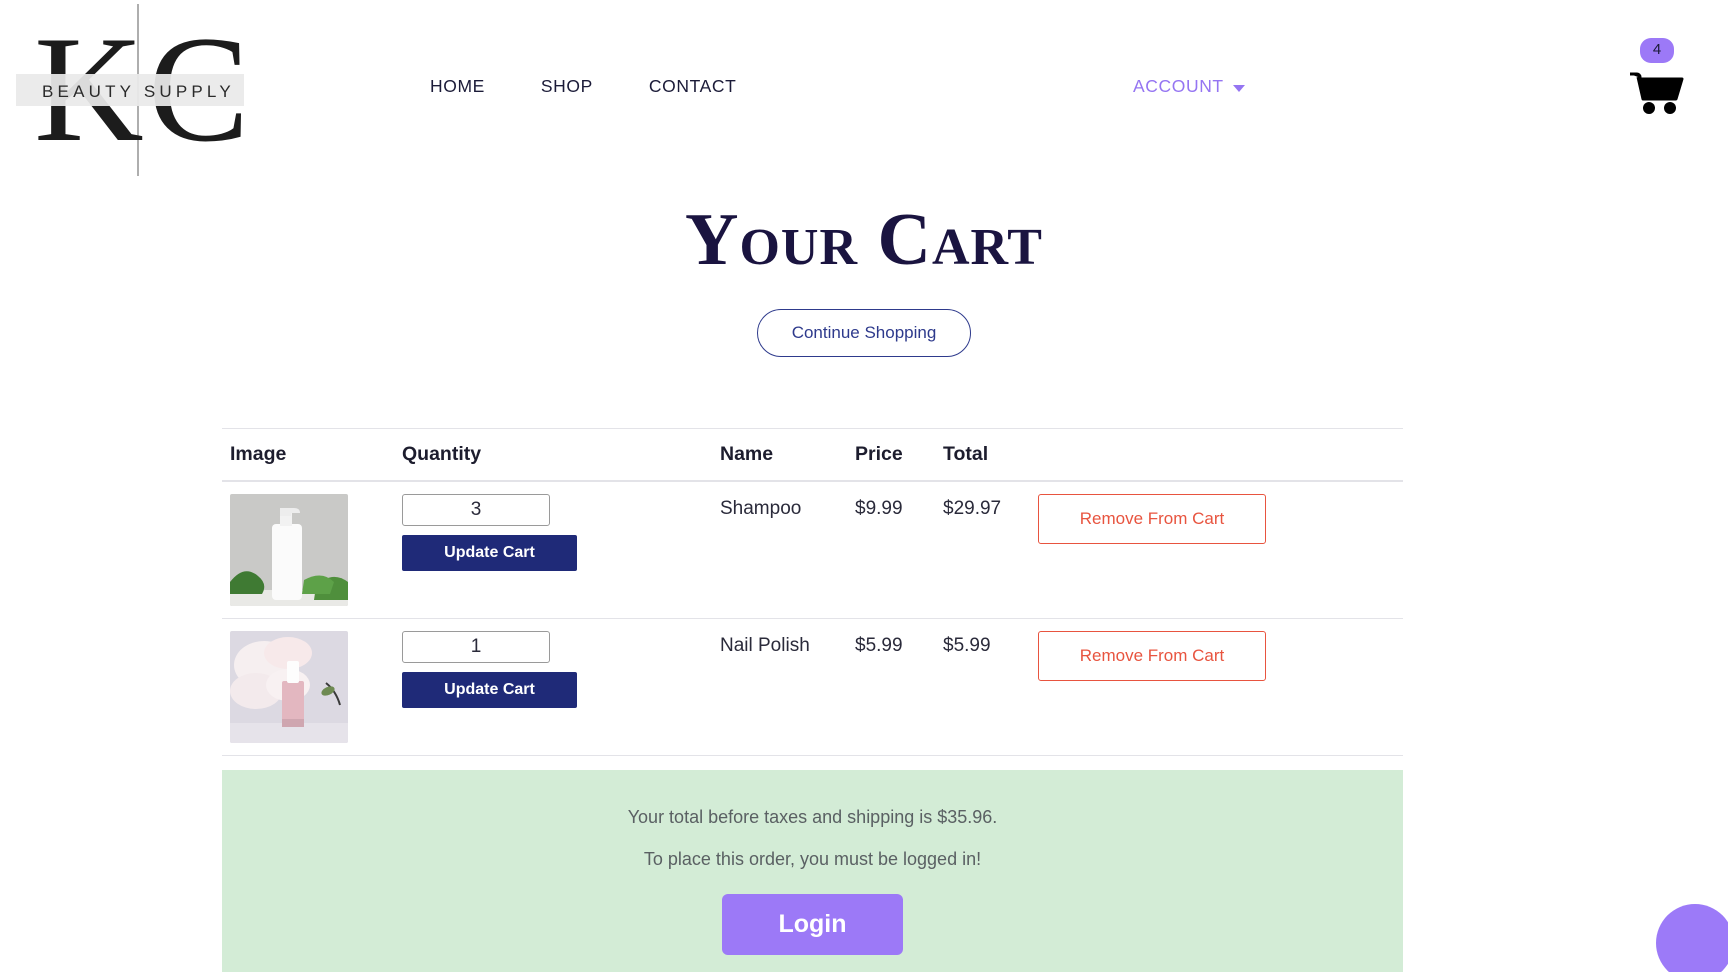 The height and width of the screenshot is (972, 1728). What do you see at coordinates (982, 455) in the screenshot?
I see `header-total: Total` at bounding box center [982, 455].